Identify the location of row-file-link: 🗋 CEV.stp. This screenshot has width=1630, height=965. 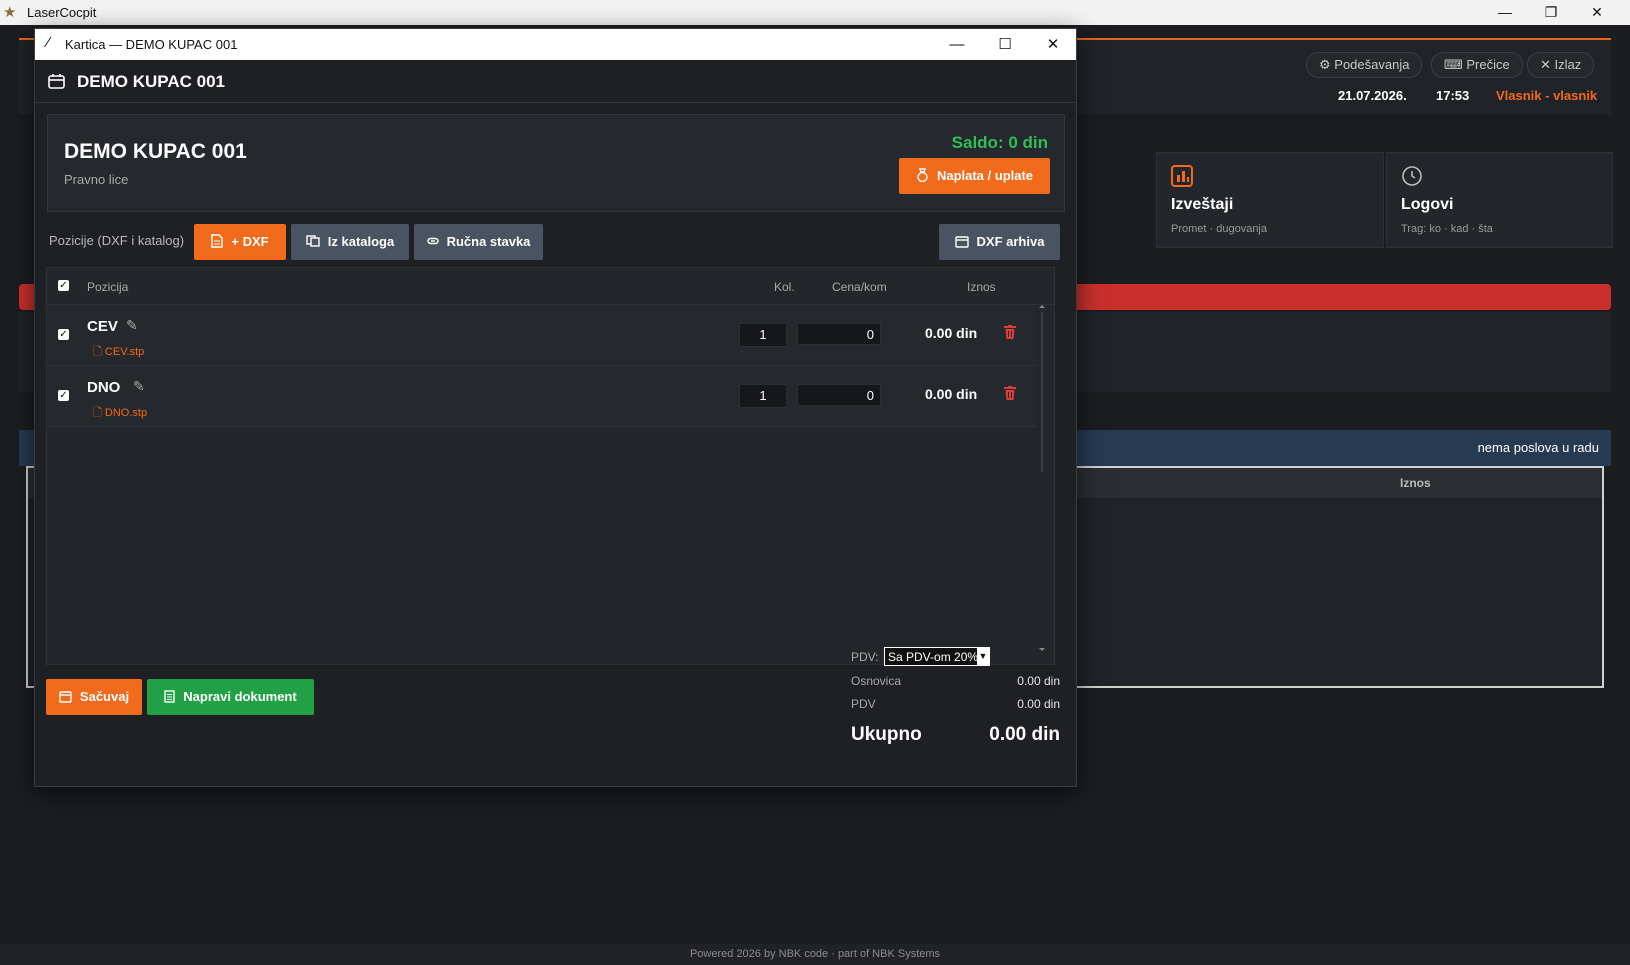
(118, 352).